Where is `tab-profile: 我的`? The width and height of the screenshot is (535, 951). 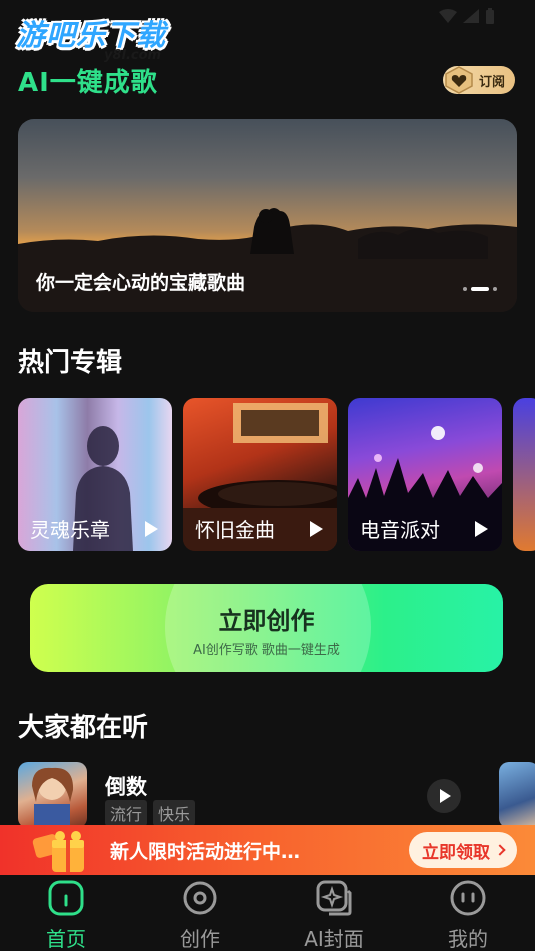
tab-profile: 我的 is located at coordinates (468, 913).